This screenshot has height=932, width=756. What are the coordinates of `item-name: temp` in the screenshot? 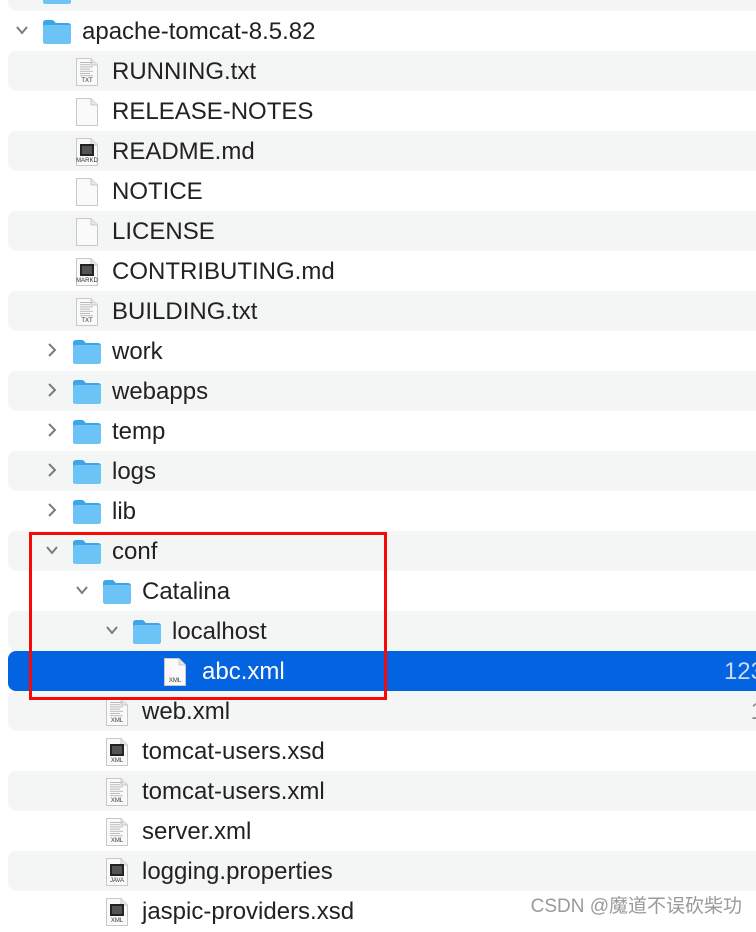 It's located at (139, 431).